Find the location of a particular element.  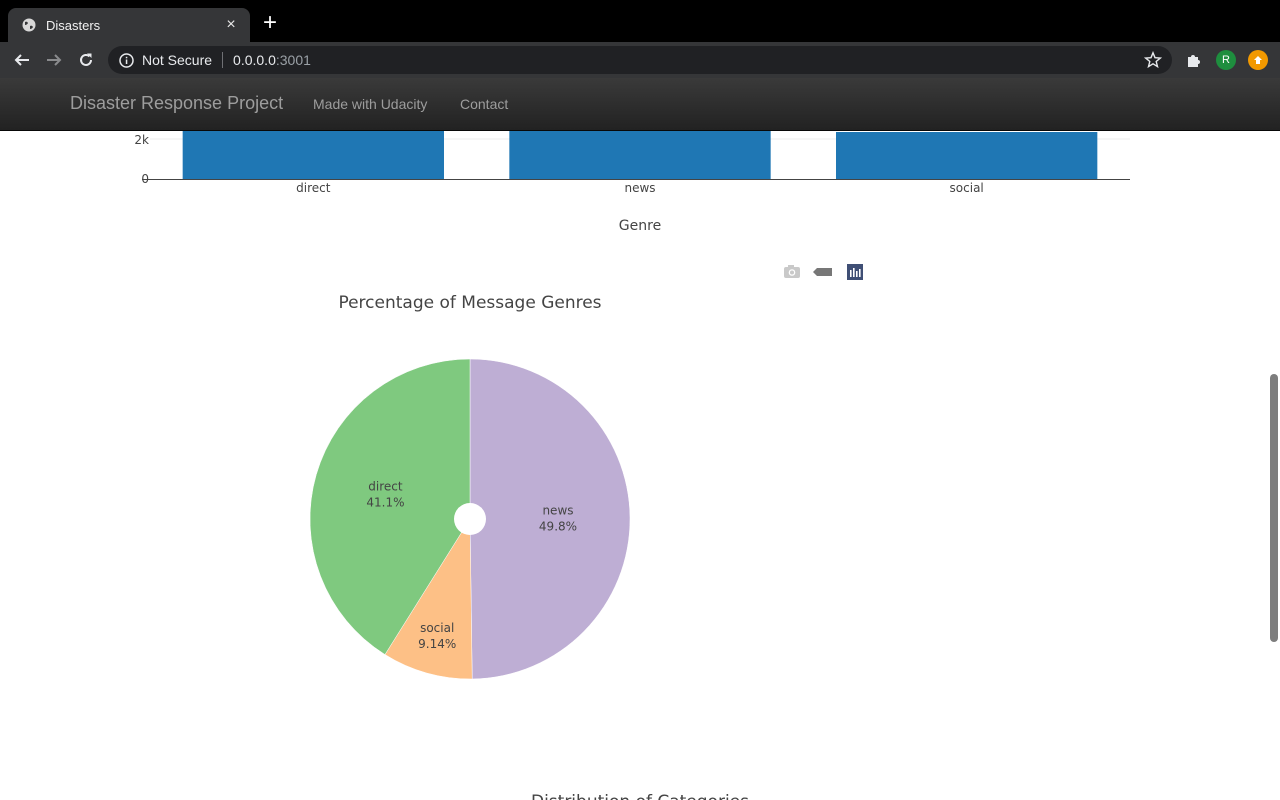

bar-x-tick-label: direct is located at coordinates (313, 188).